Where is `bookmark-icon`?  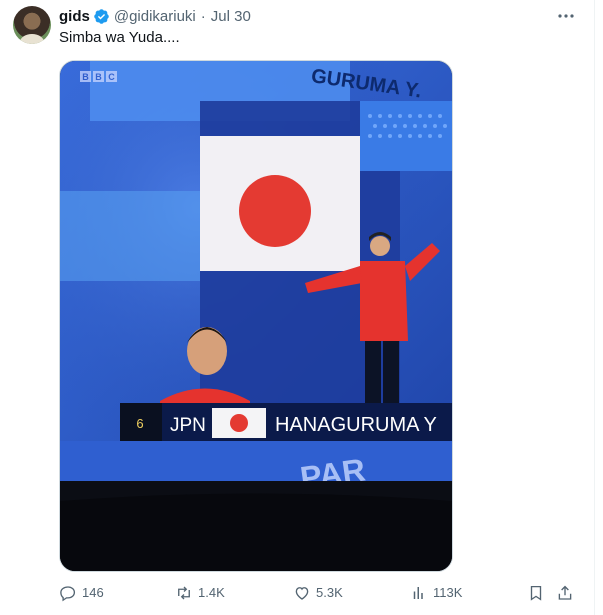
bookmark-icon is located at coordinates (536, 593).